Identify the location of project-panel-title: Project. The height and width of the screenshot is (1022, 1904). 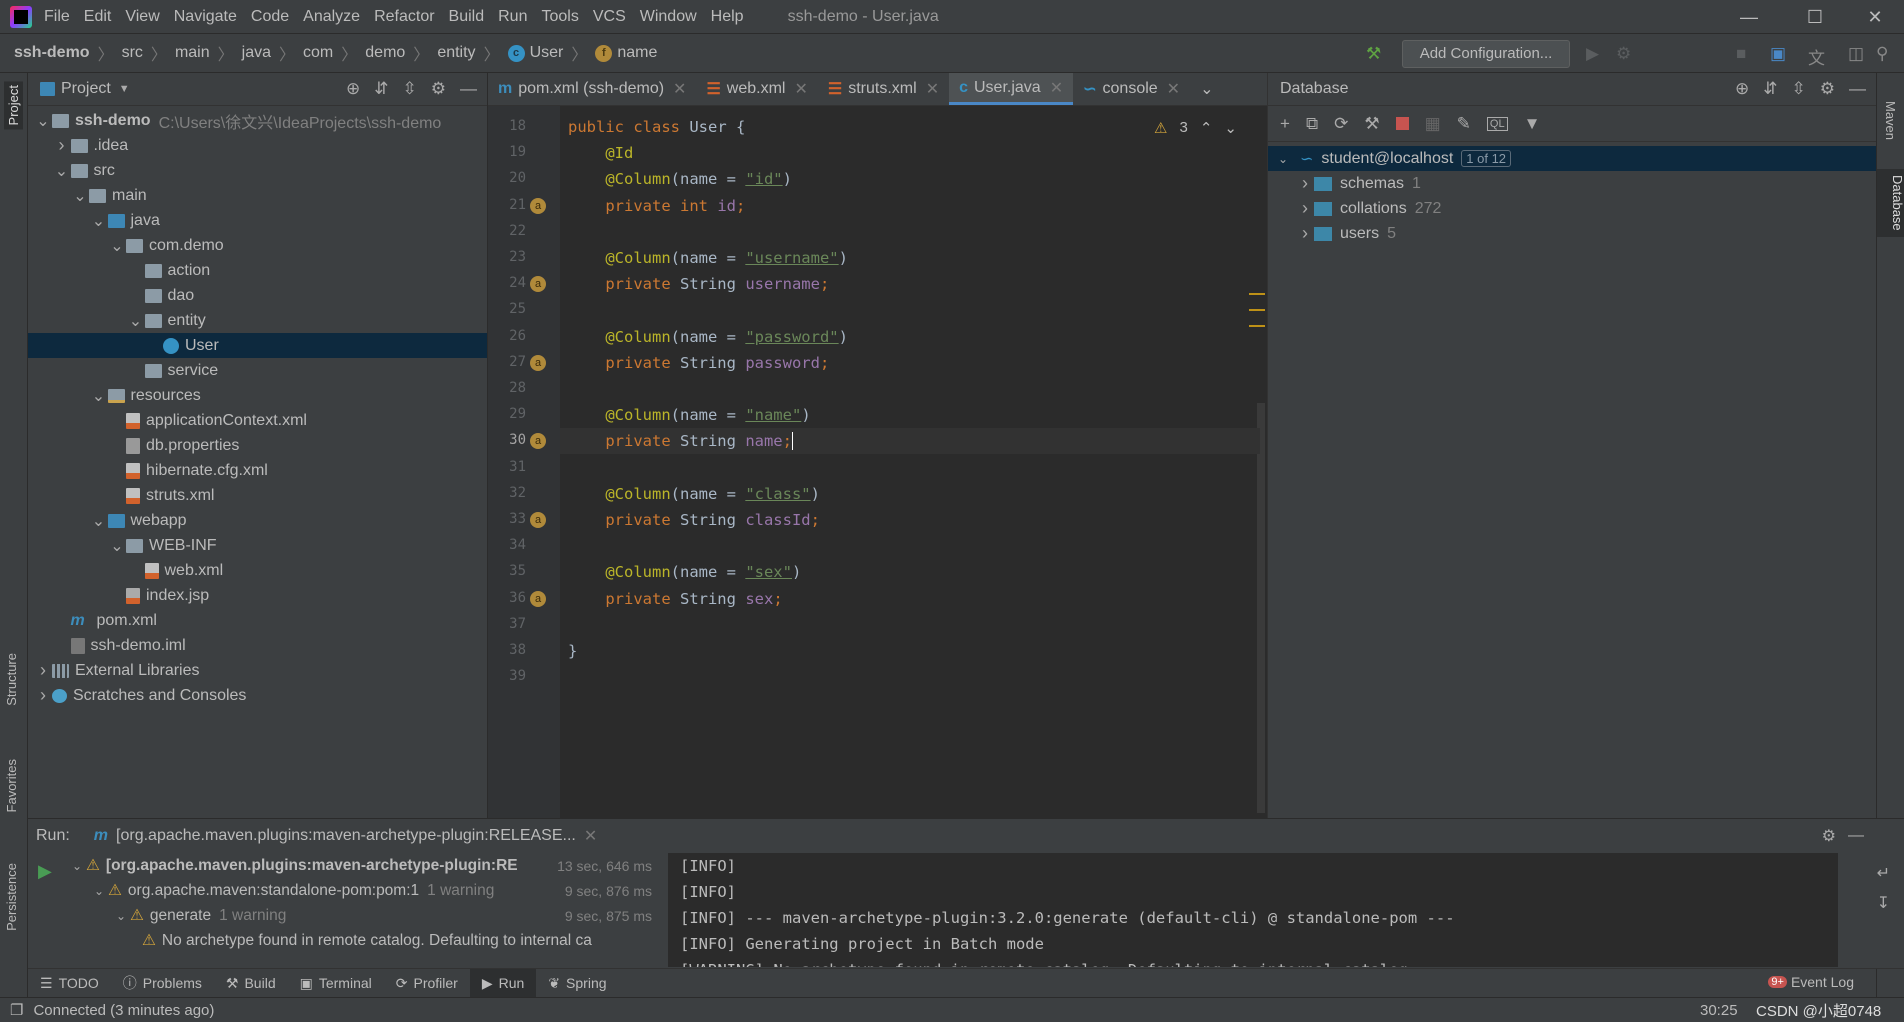
(86, 89).